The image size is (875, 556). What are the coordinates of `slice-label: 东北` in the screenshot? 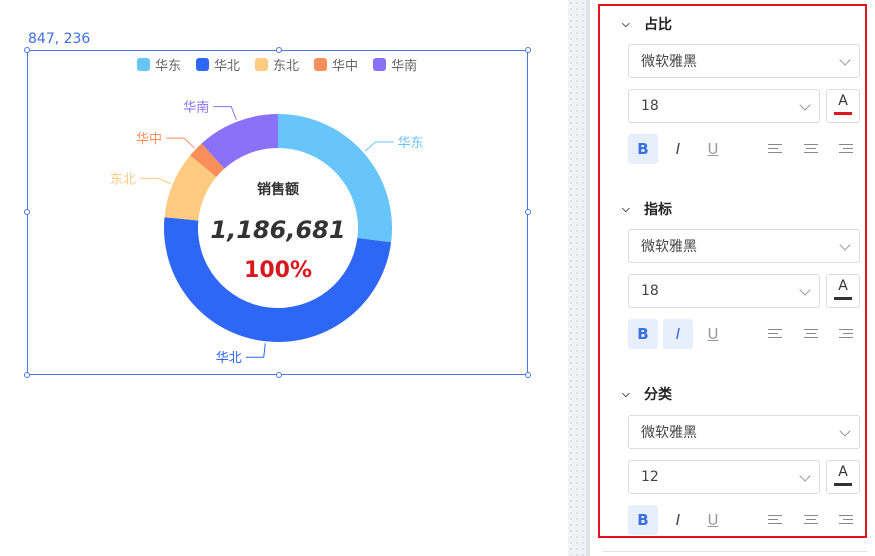 It's located at (123, 179).